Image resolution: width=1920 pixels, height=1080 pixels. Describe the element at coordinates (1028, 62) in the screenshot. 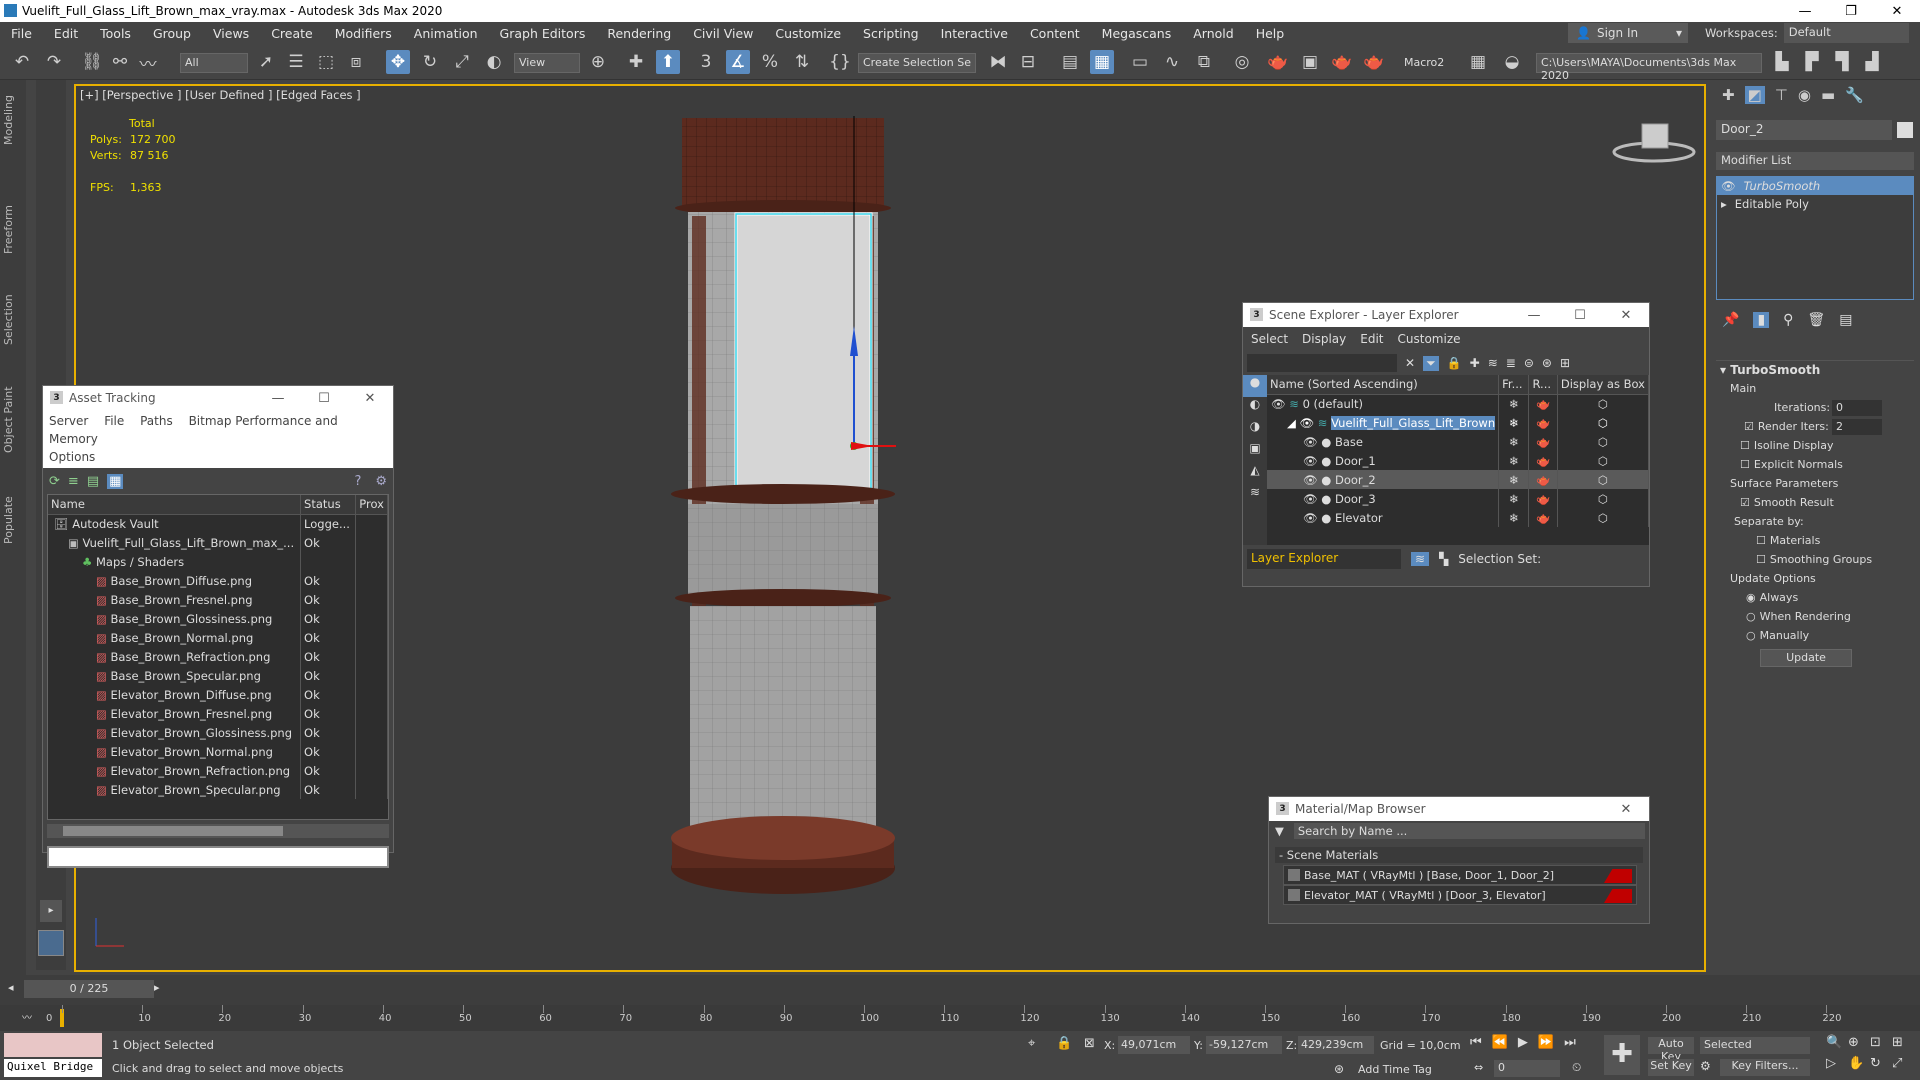

I see `align-icon: ⊟` at that location.